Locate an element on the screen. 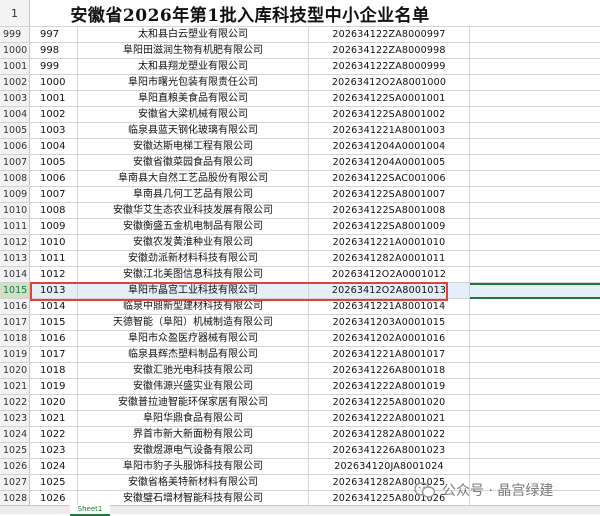 The width and height of the screenshot is (600, 516). table-row: 1020 1018 安徽汇驰光电科技有限公司 2026341226A8001018 is located at coordinates (300, 371).